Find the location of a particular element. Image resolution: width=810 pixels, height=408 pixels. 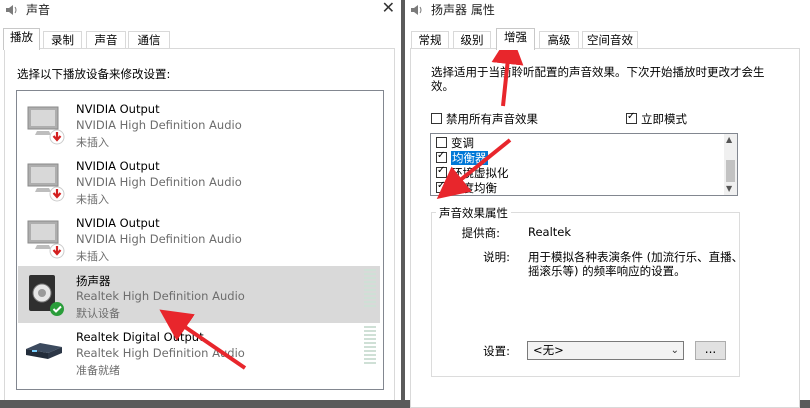

disable-all-effects-checkbox: 禁用所有声音效果 is located at coordinates (484, 119).